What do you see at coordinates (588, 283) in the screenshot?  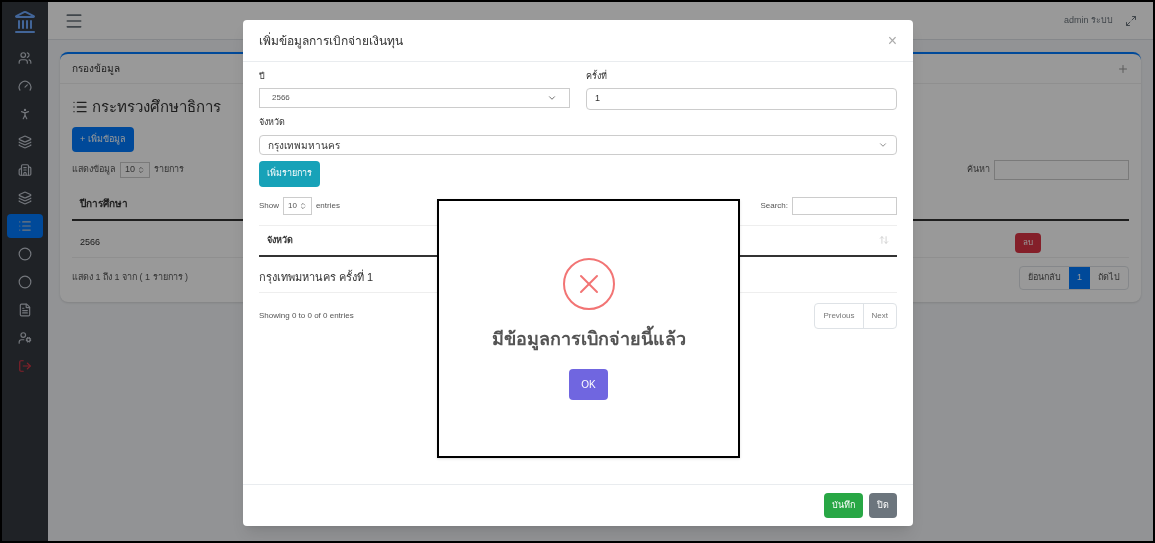 I see `error-icon` at bounding box center [588, 283].